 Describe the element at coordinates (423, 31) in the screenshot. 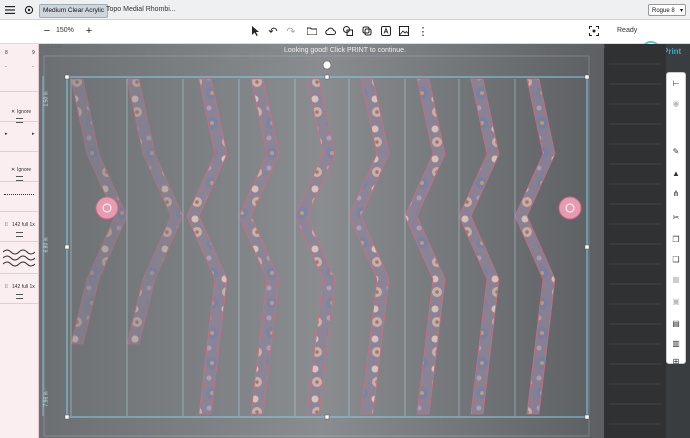

I see `more-options-icon: ⋮` at that location.